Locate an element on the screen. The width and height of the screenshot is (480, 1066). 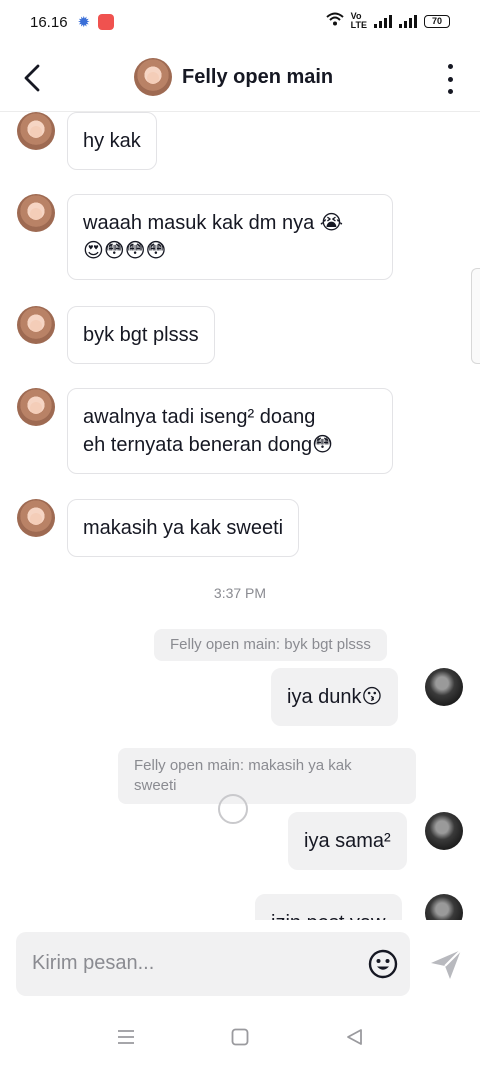
message-bubble: makasih ya kak sweeti is located at coordinates (183, 528).